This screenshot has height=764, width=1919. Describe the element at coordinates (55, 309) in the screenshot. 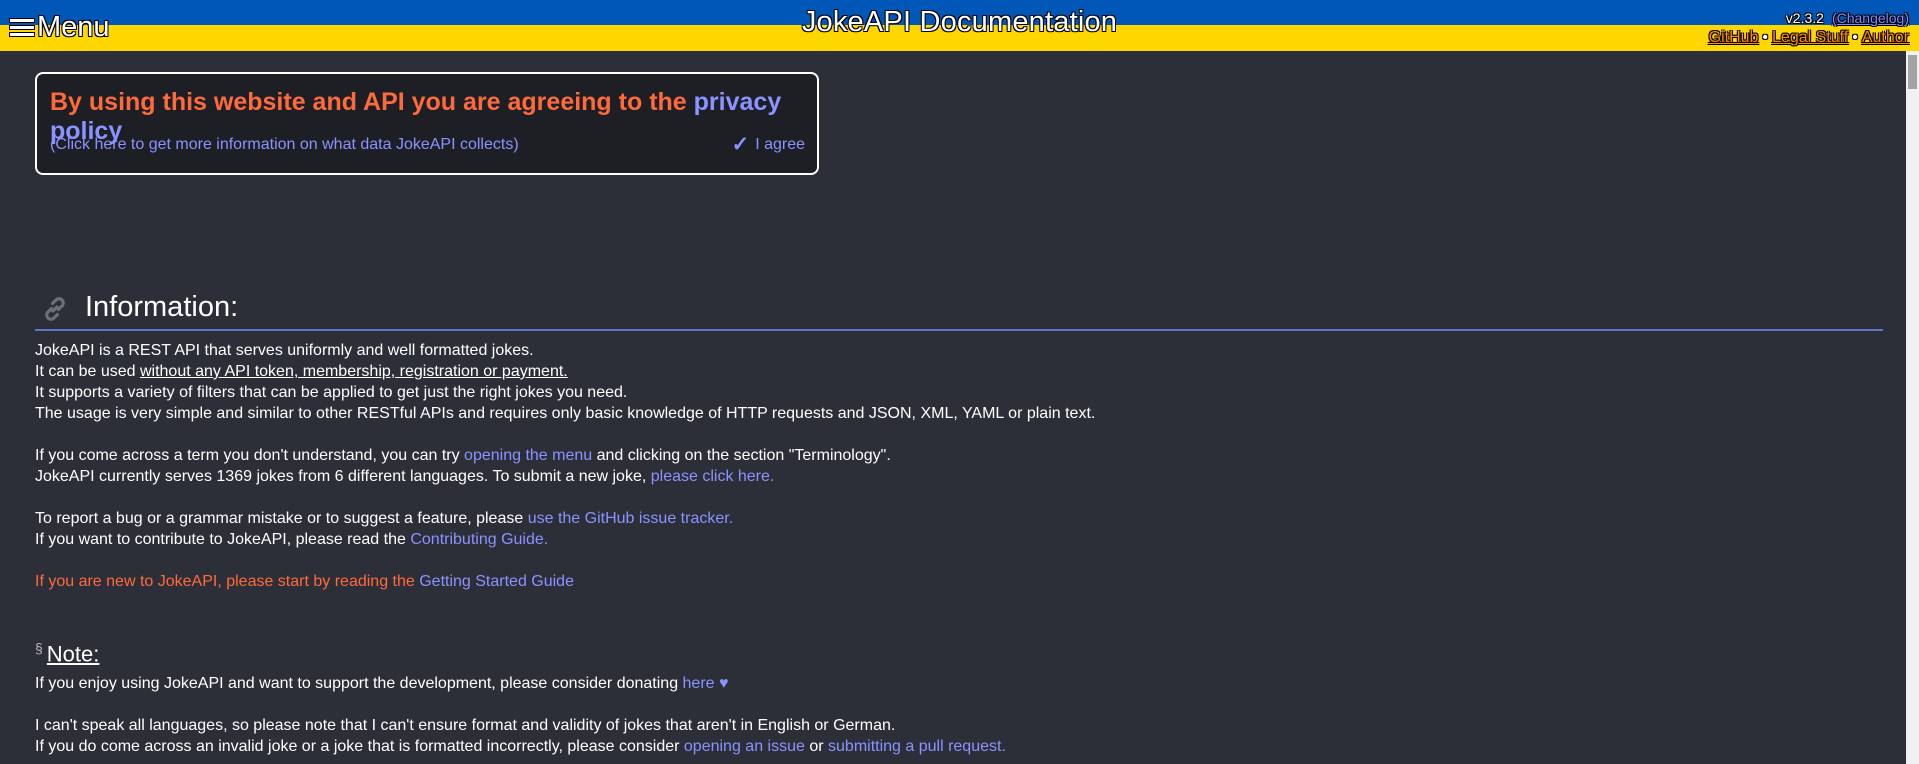

I see `link-icon` at that location.